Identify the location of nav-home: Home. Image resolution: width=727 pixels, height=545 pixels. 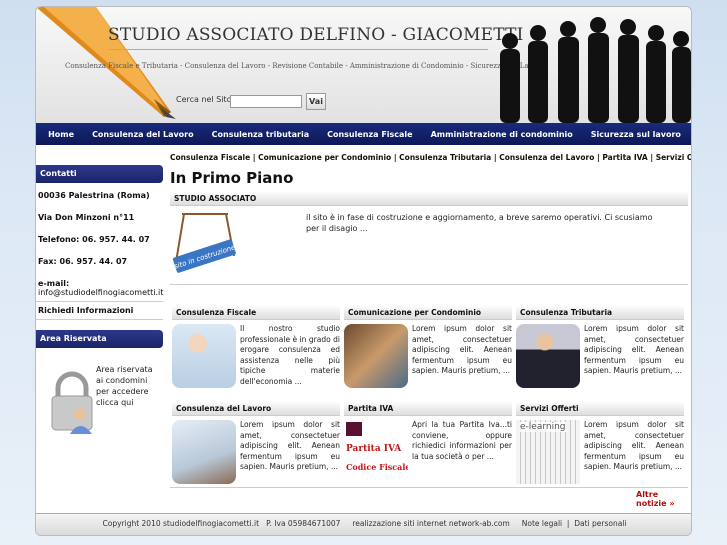
(61, 134).